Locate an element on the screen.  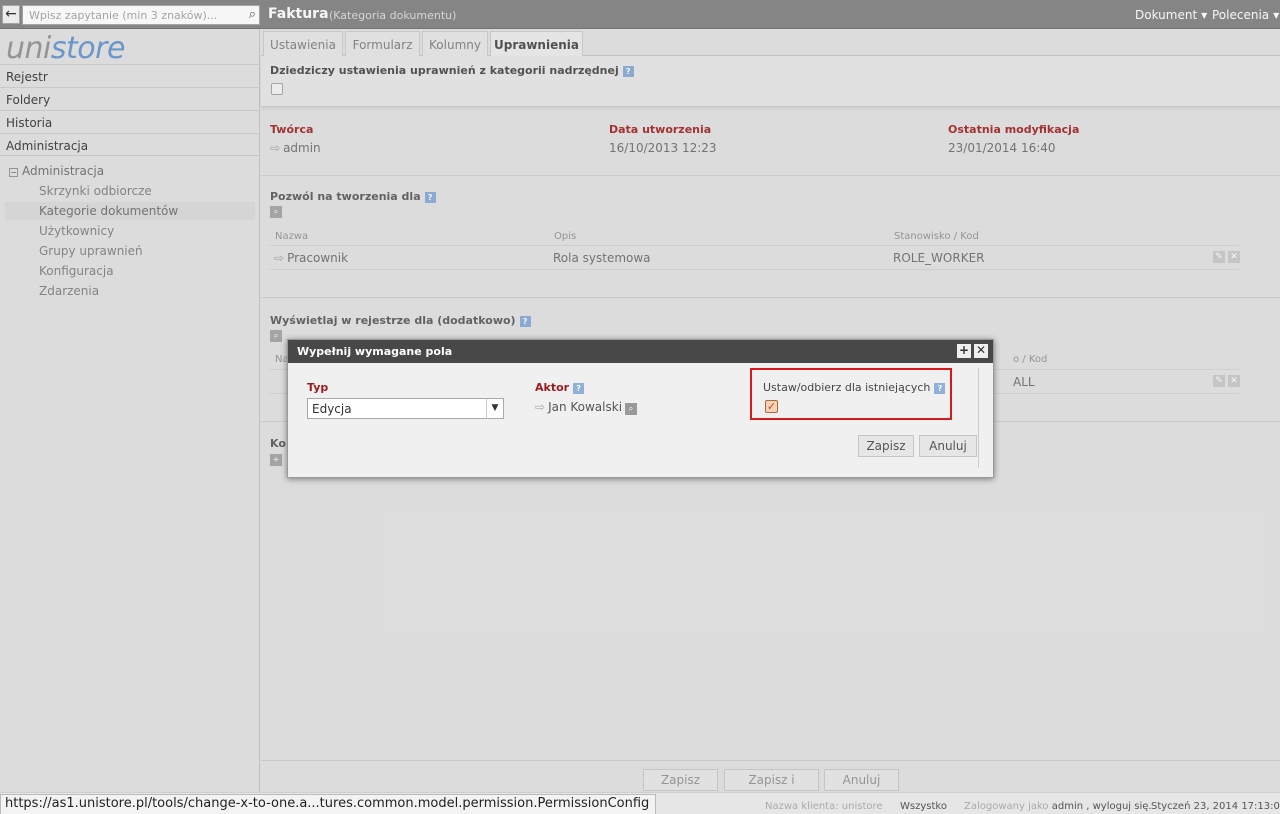
actor-name: Jan Kowalski is located at coordinates (585, 407).